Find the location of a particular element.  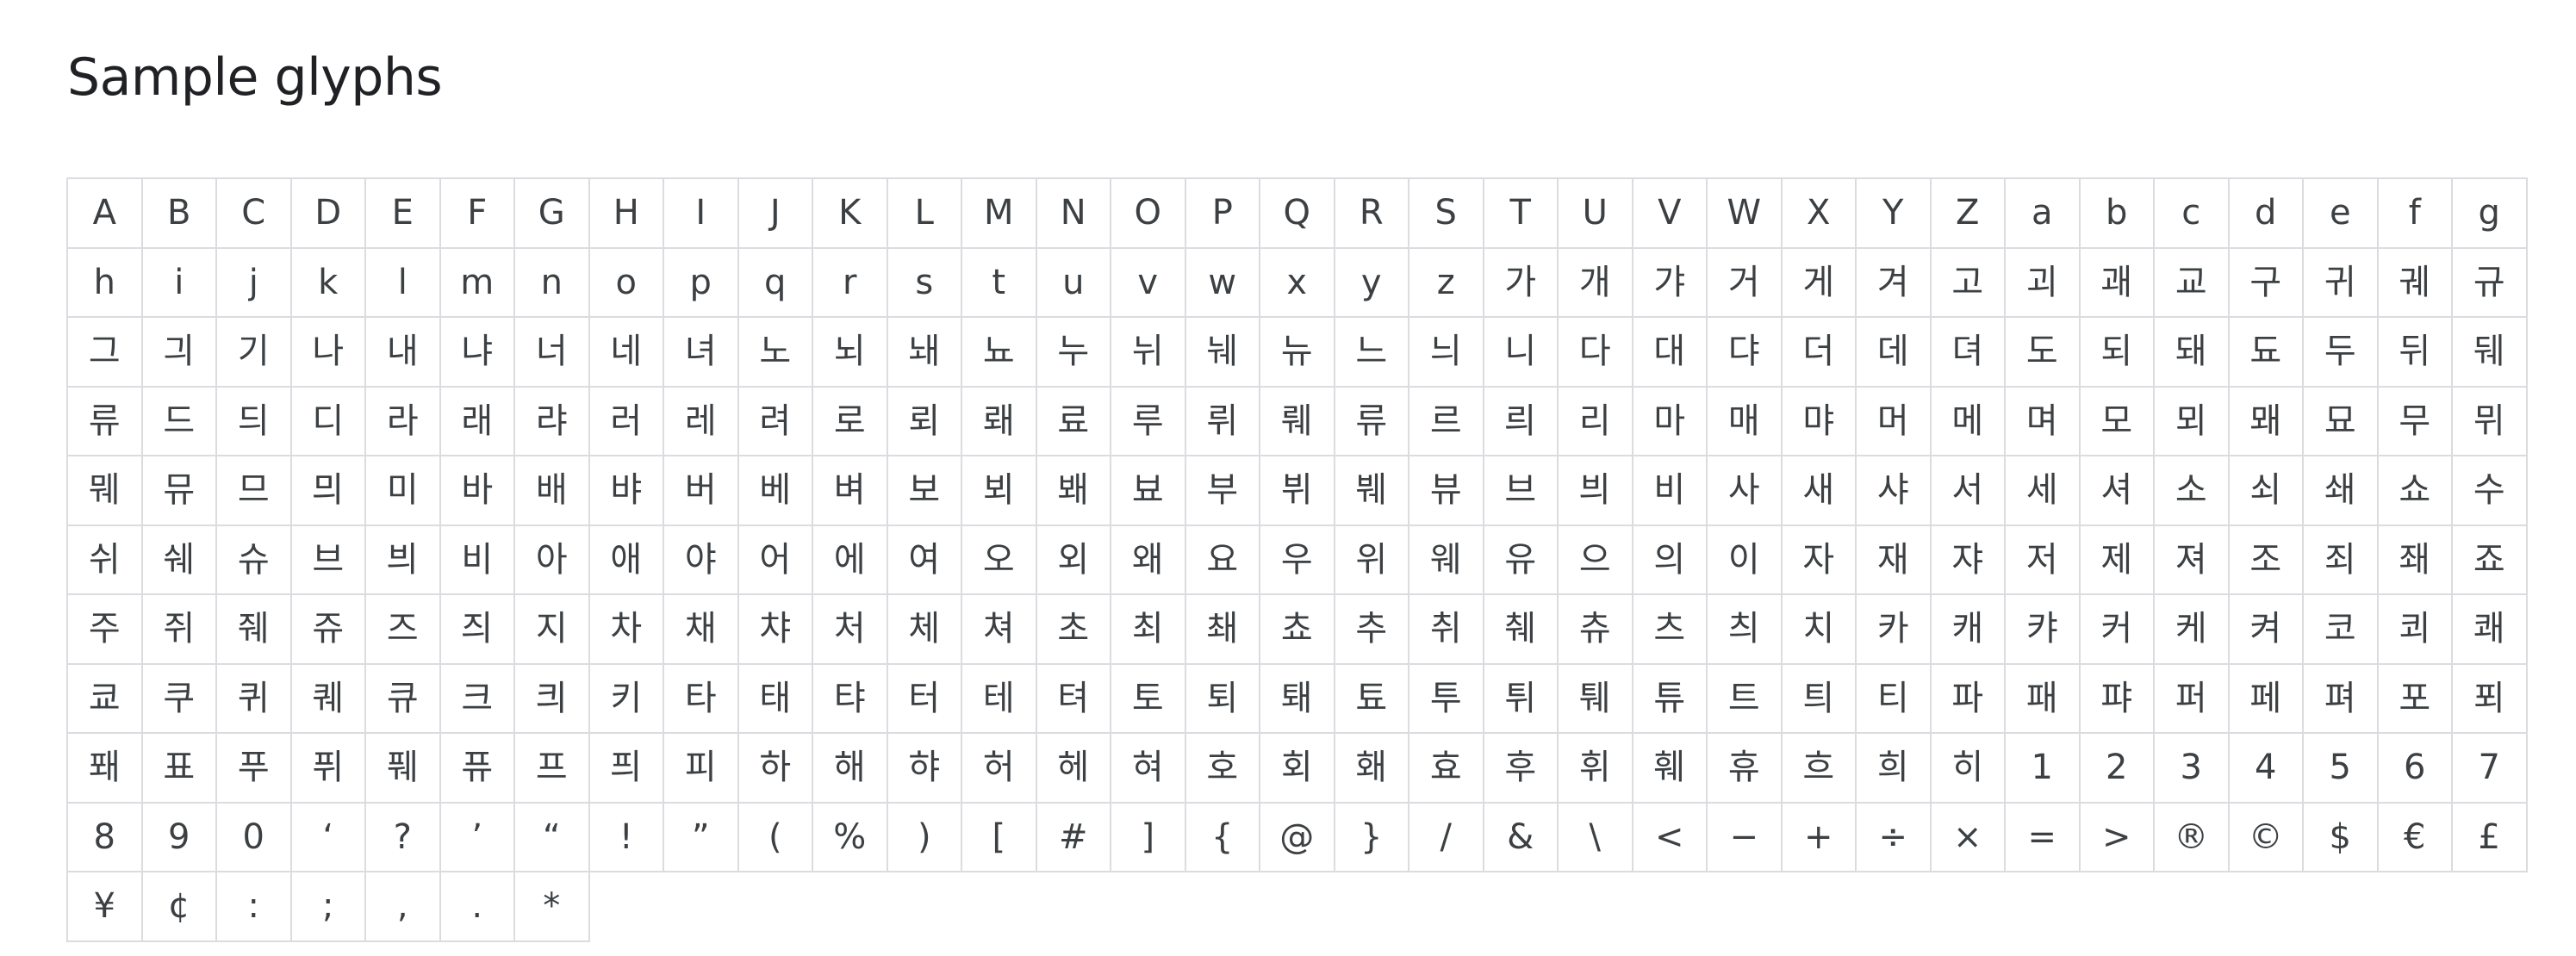

glyph-cell: A is located at coordinates (106, 214).